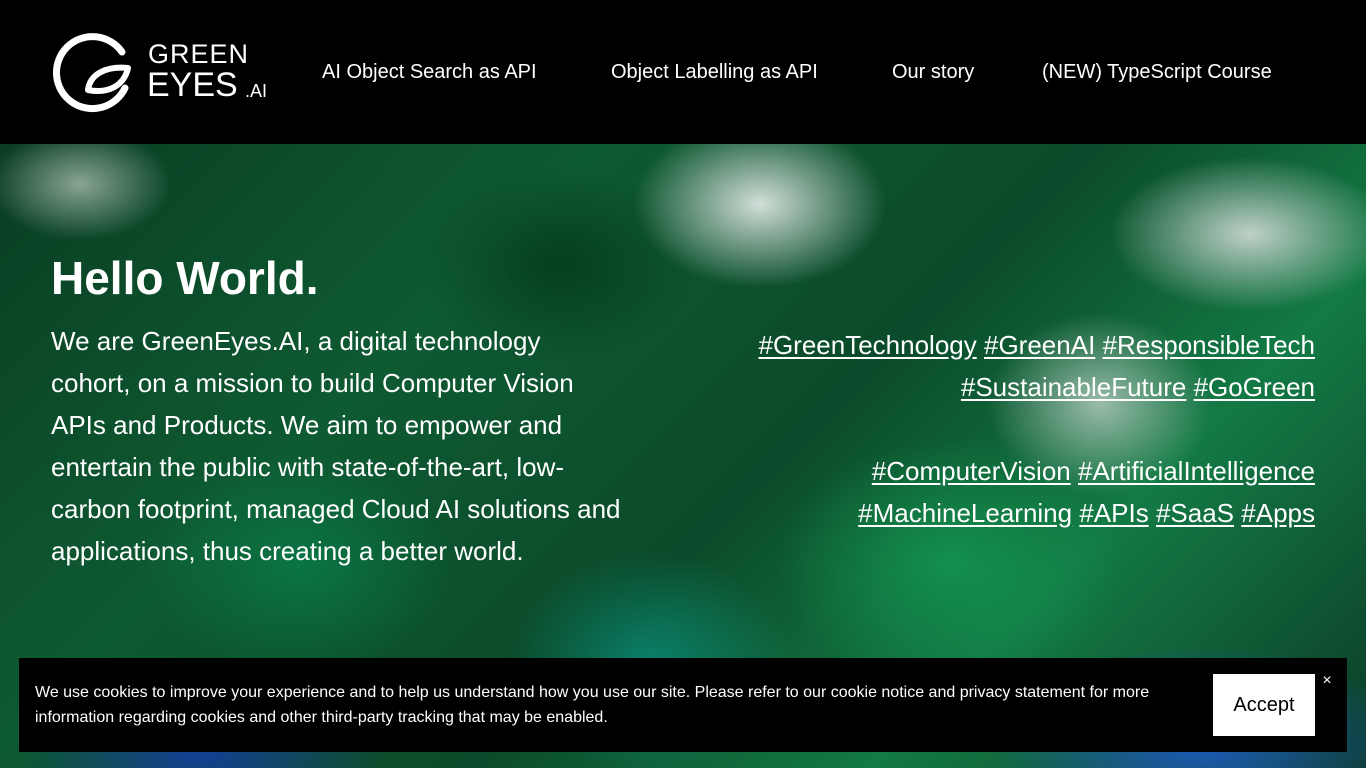 This screenshot has width=1366, height=768. What do you see at coordinates (192, 85) in the screenshot?
I see `logo-text-eyes: EYES` at bounding box center [192, 85].